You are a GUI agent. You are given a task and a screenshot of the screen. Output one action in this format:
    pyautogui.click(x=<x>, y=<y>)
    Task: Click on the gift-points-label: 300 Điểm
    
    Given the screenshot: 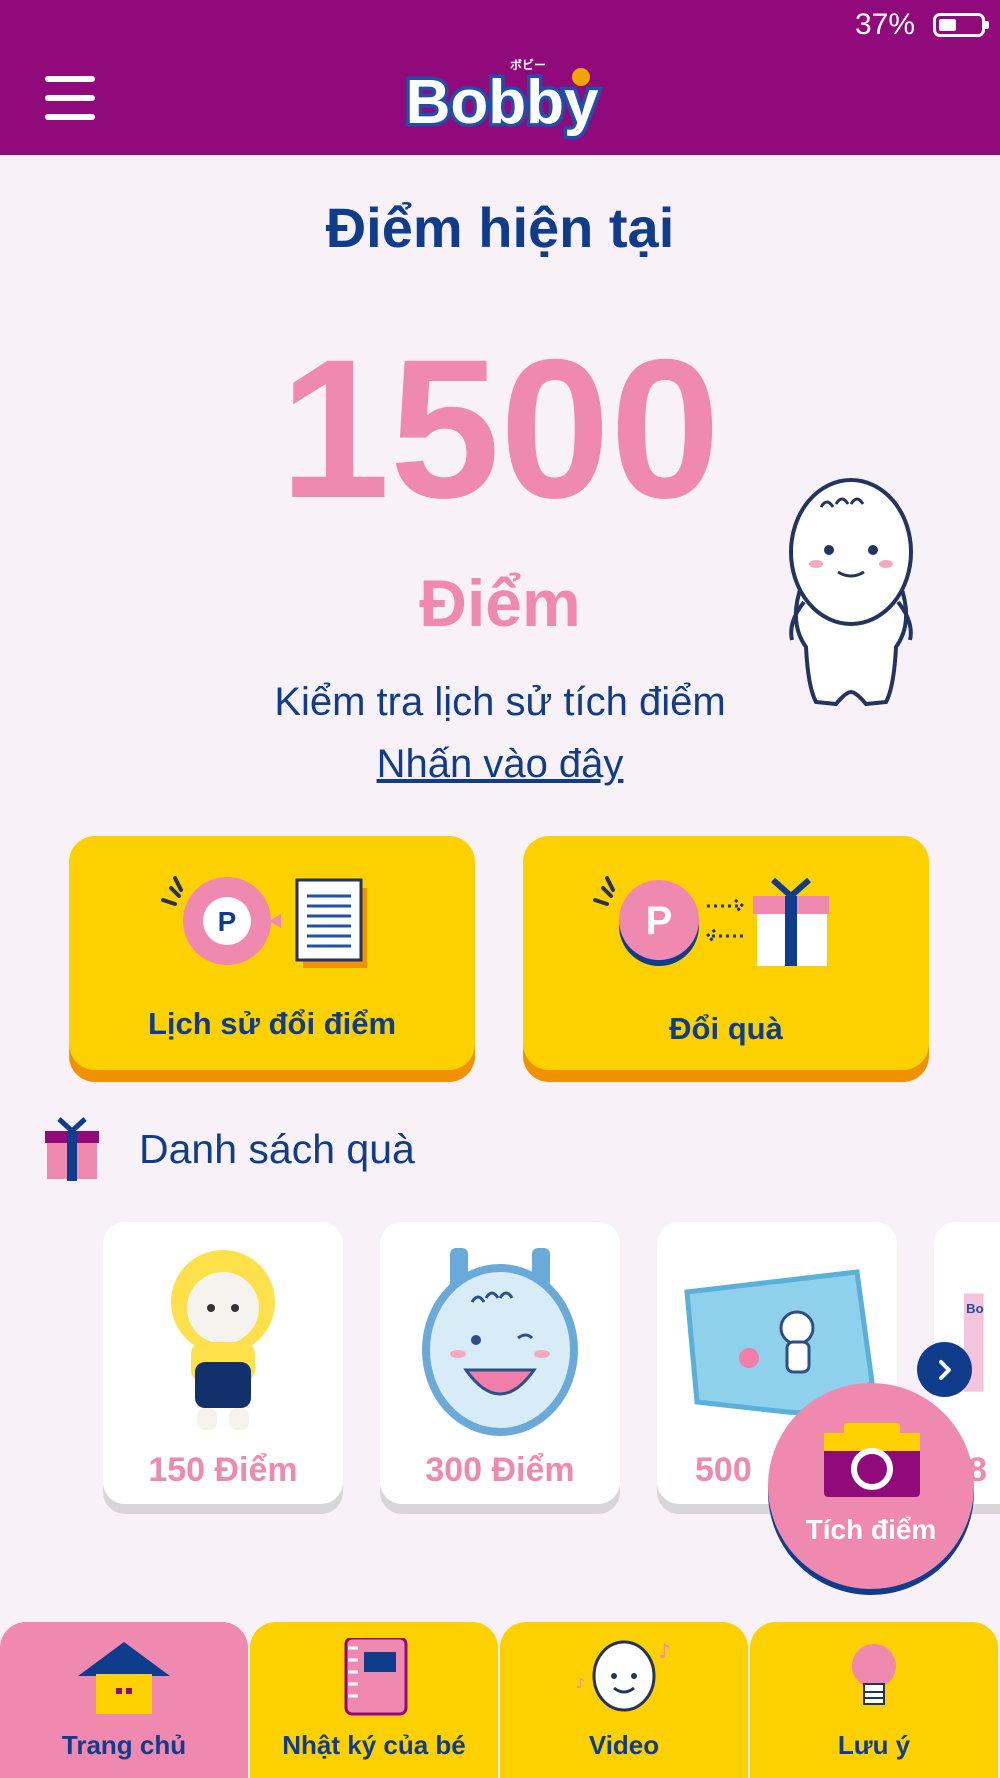 What is the action you would take?
    pyautogui.click(x=500, y=1470)
    